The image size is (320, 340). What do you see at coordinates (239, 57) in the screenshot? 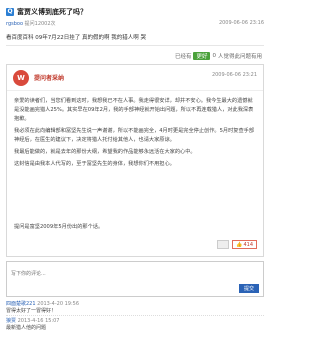
I see `useful-suffix: 人觉得此问题有用` at bounding box center [239, 57].